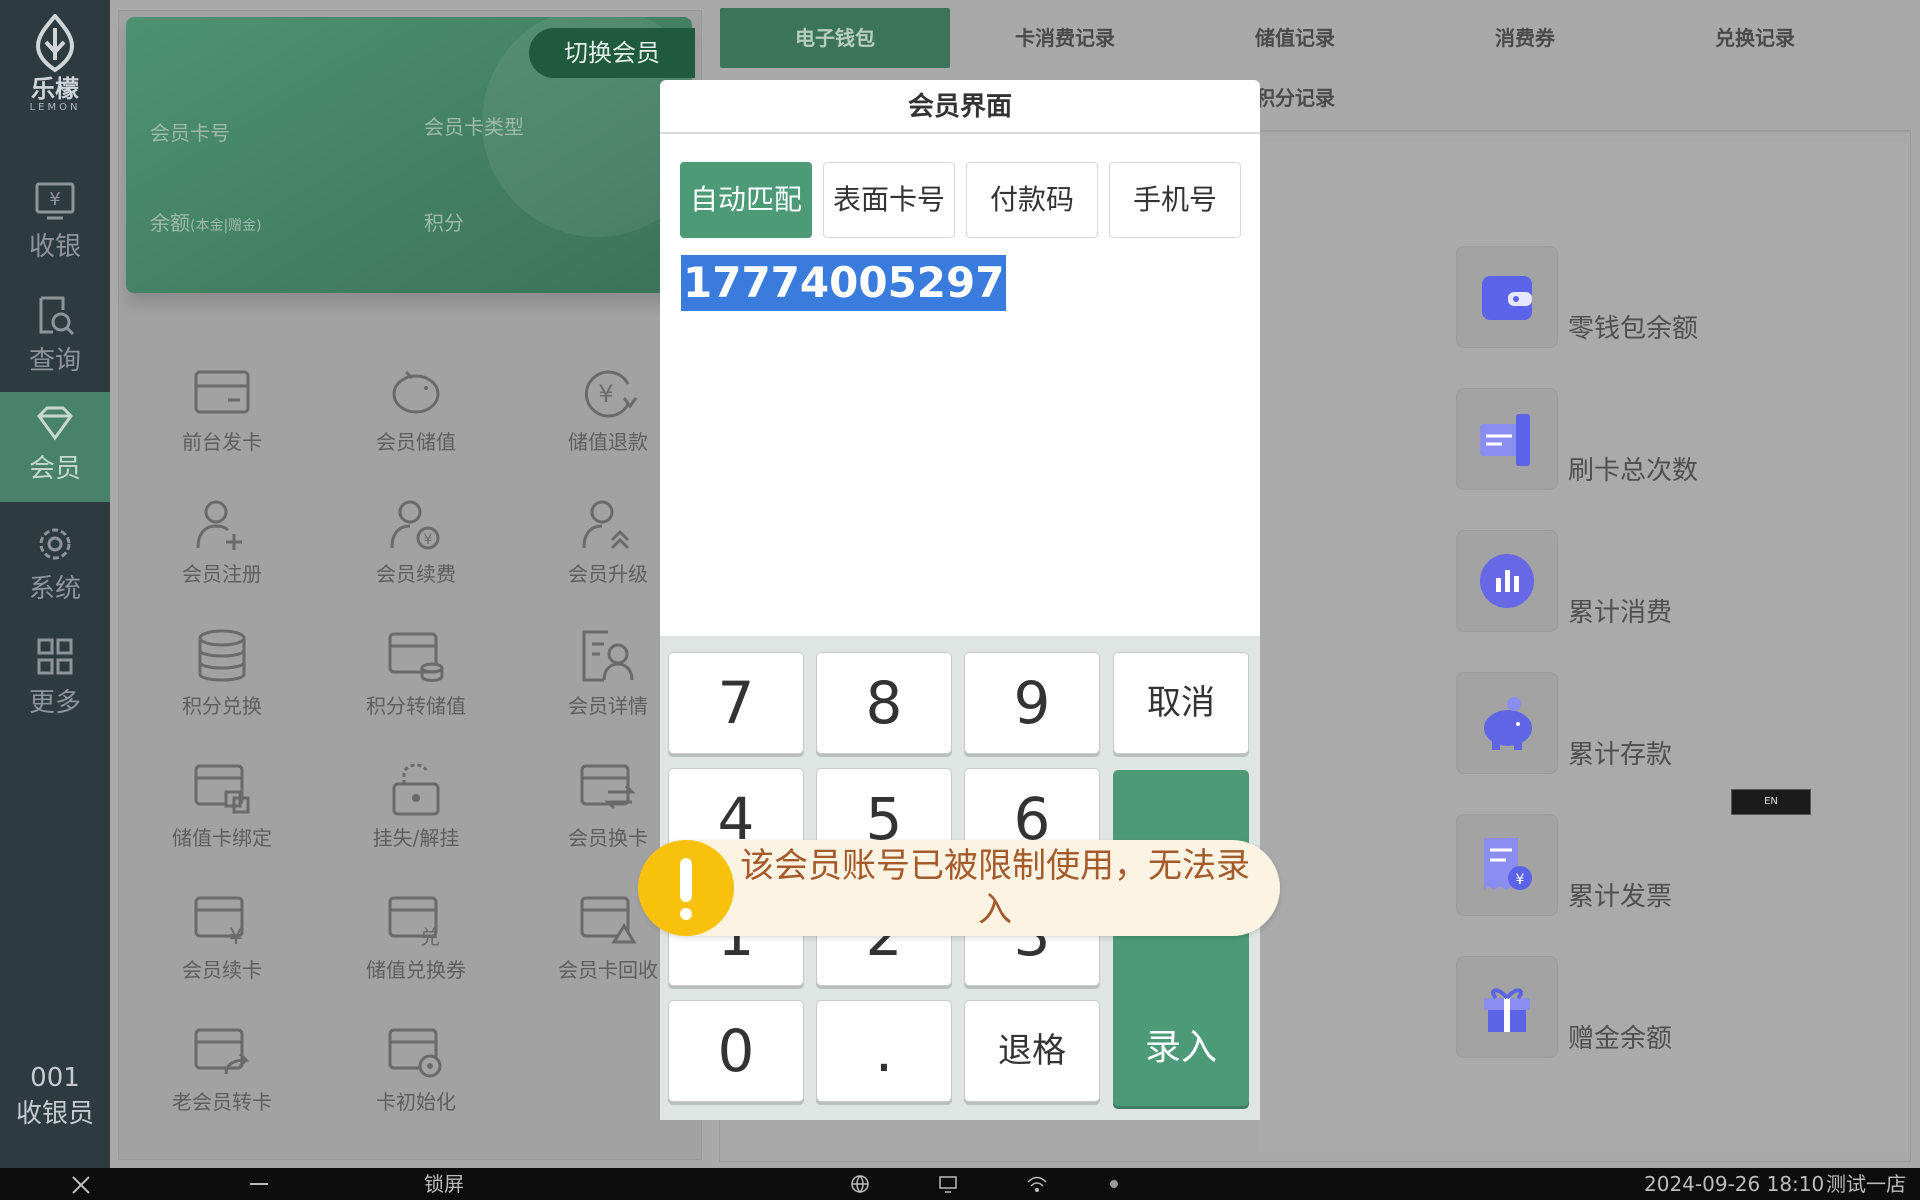 This screenshot has width=1920, height=1200. Describe the element at coordinates (844, 283) in the screenshot. I see `member-search-input: 17774005297` at that location.